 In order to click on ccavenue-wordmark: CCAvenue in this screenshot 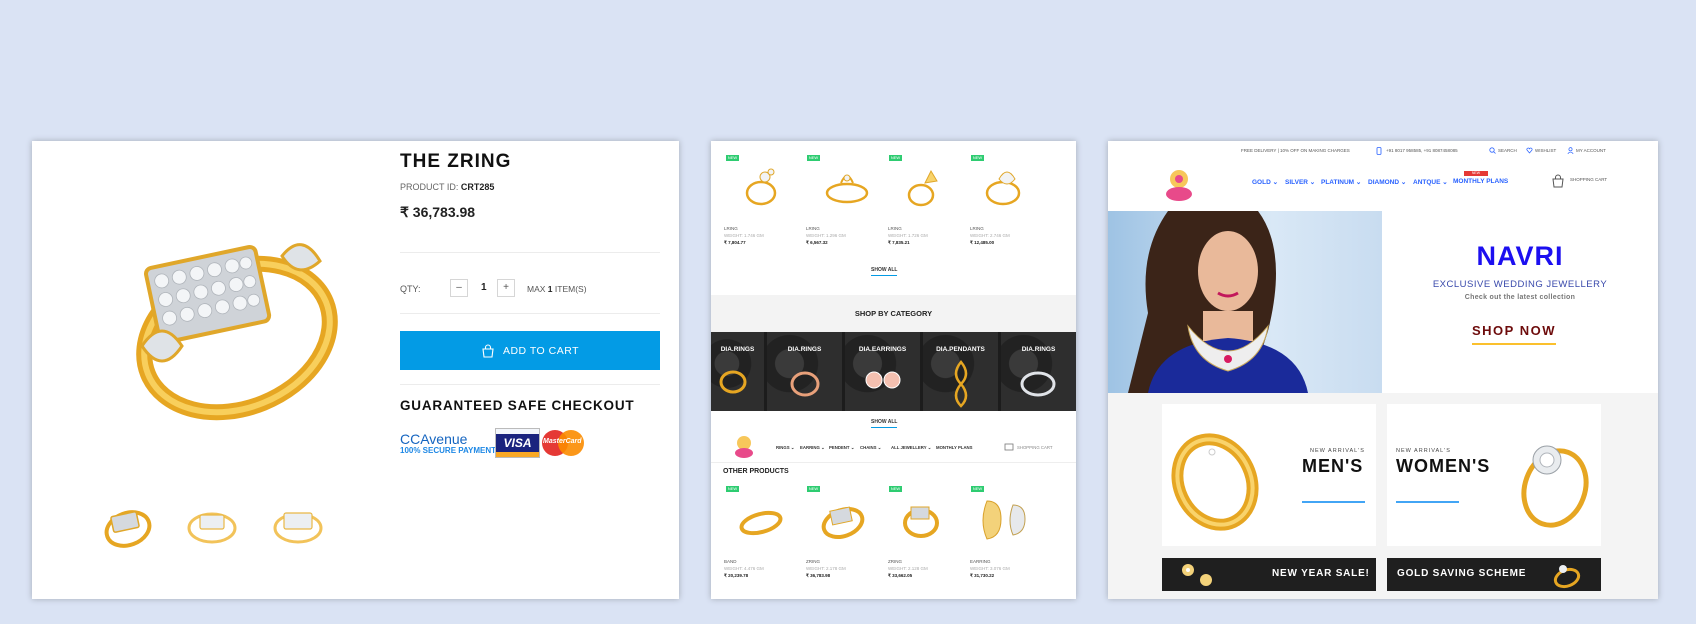, I will do `click(434, 439)`.